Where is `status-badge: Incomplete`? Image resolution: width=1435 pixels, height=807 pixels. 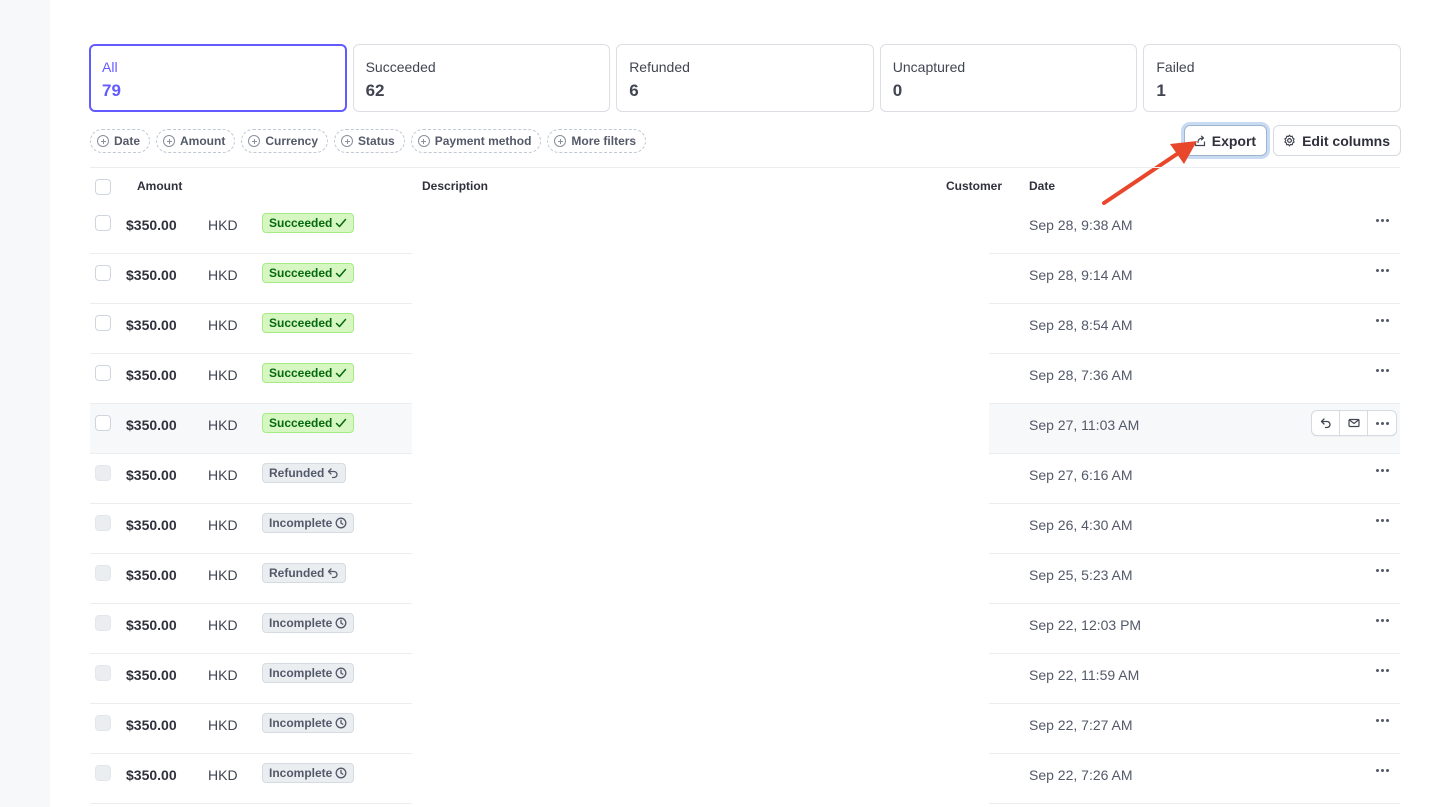
status-badge: Incomplete is located at coordinates (308, 523).